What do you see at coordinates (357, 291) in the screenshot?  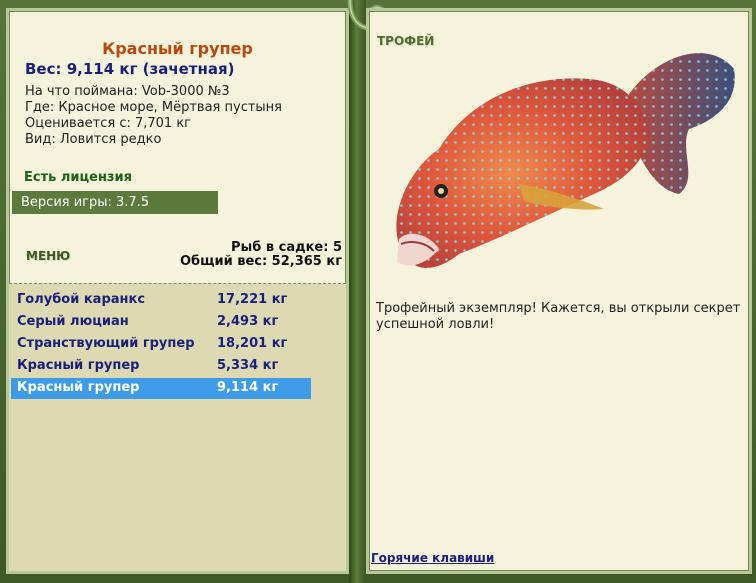 I see `vine-divider` at bounding box center [357, 291].